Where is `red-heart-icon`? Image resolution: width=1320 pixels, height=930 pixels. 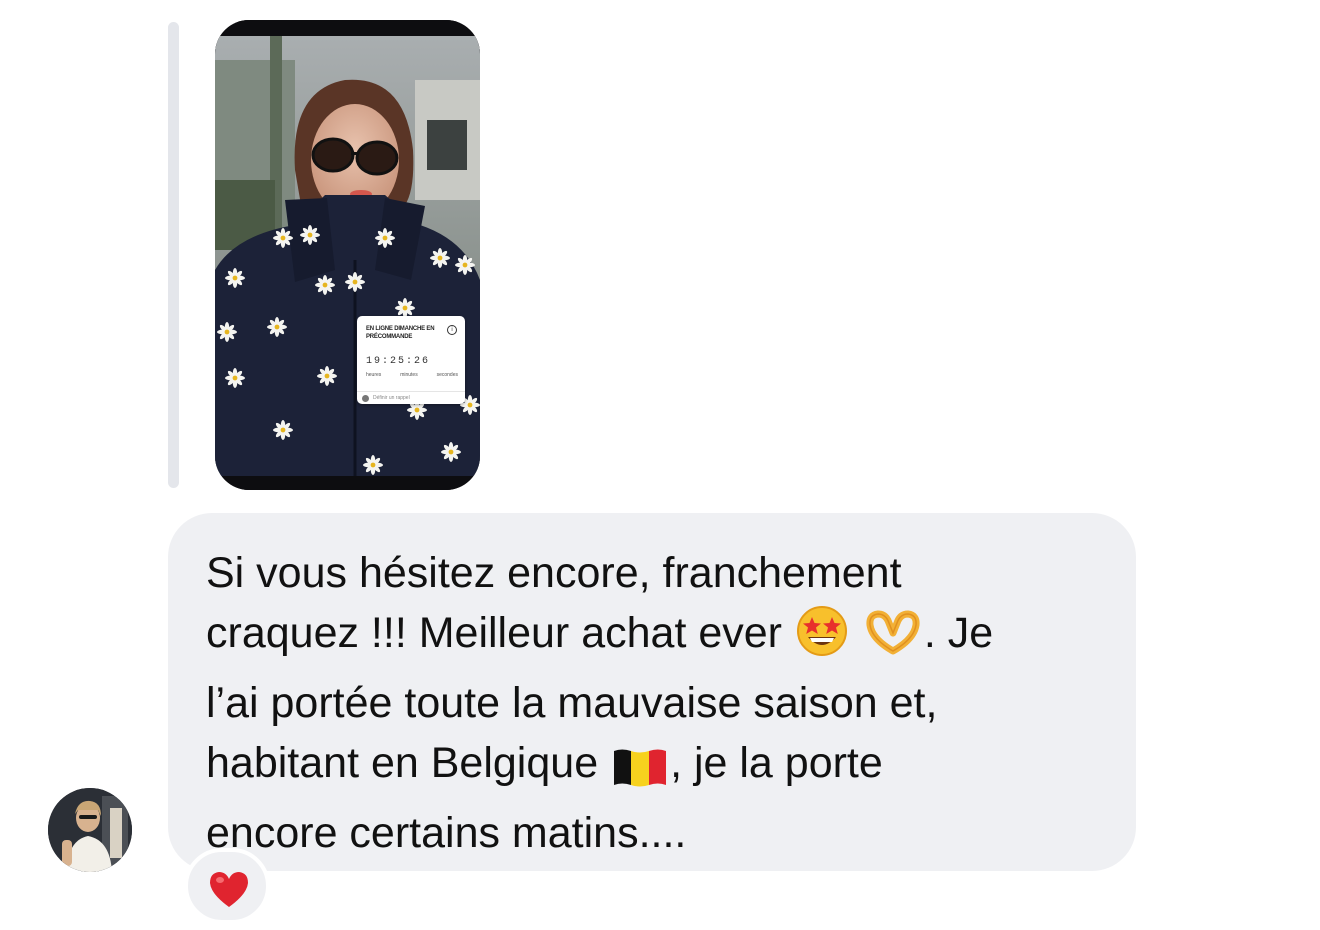 red-heart-icon is located at coordinates (229, 889).